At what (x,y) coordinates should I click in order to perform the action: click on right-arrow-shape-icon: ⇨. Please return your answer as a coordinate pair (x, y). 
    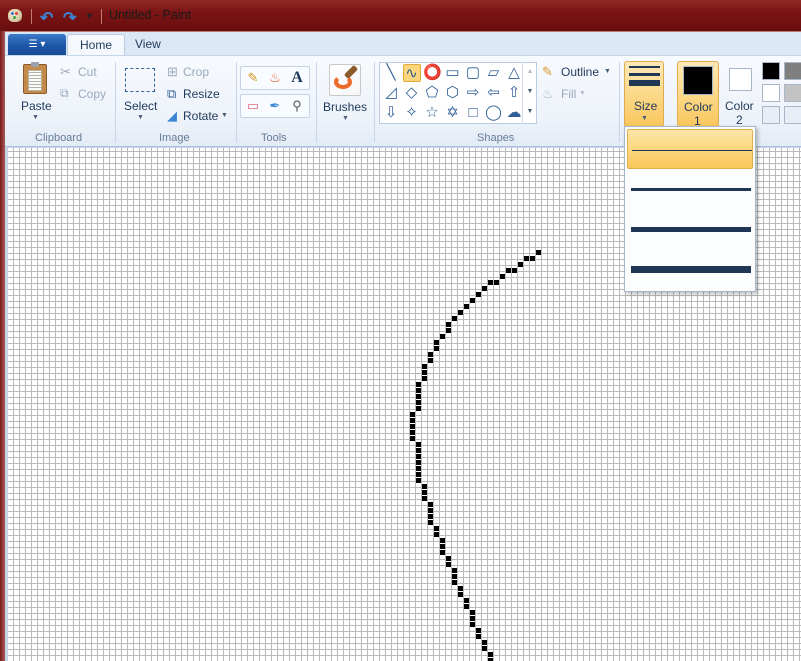
    Looking at the image, I should click on (473, 93).